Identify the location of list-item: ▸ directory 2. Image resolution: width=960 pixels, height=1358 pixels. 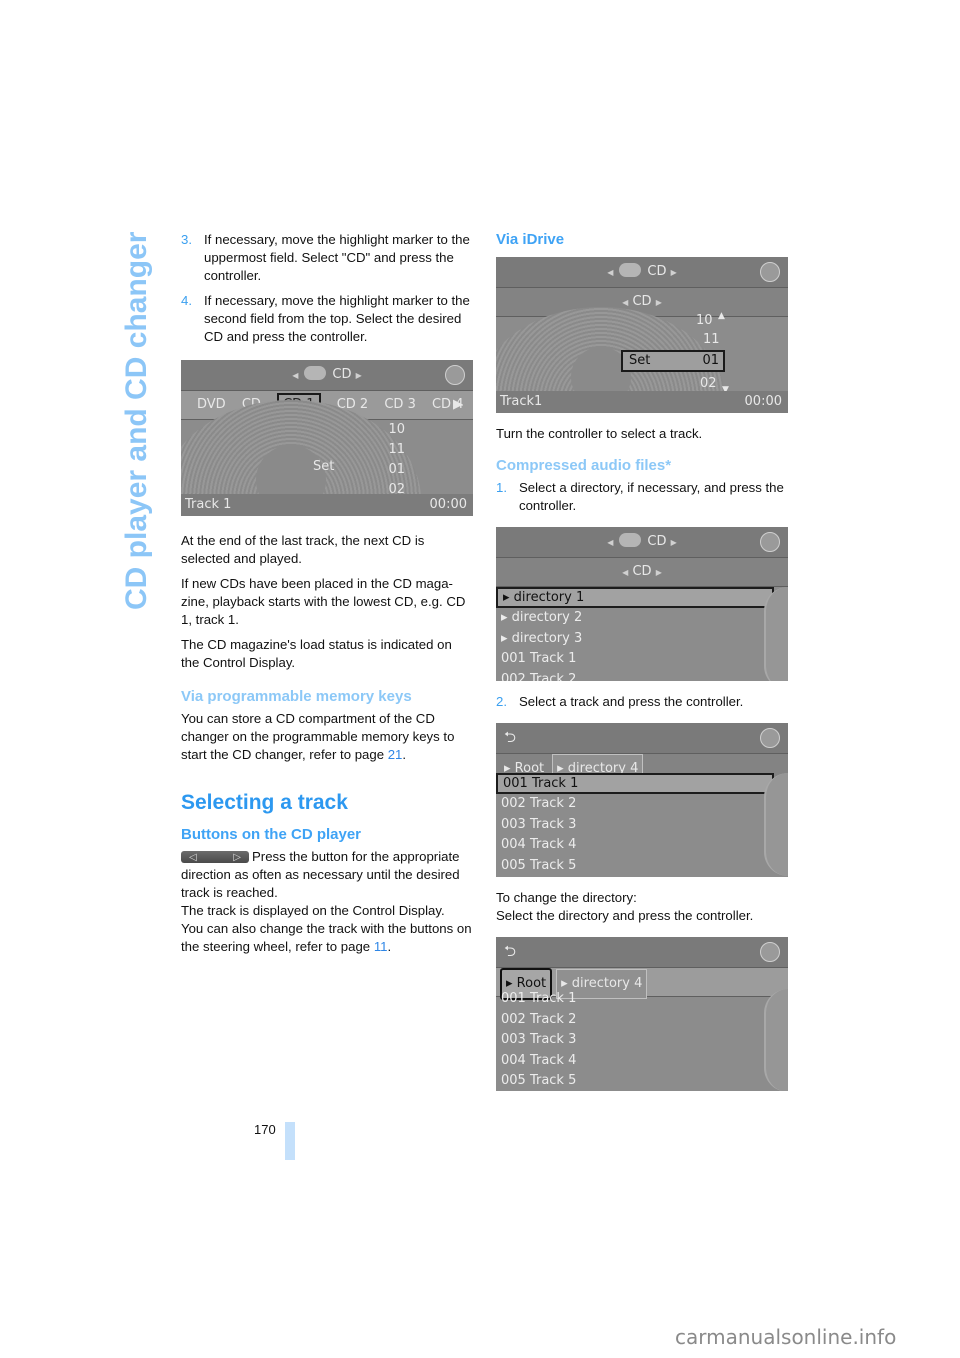
(642, 618).